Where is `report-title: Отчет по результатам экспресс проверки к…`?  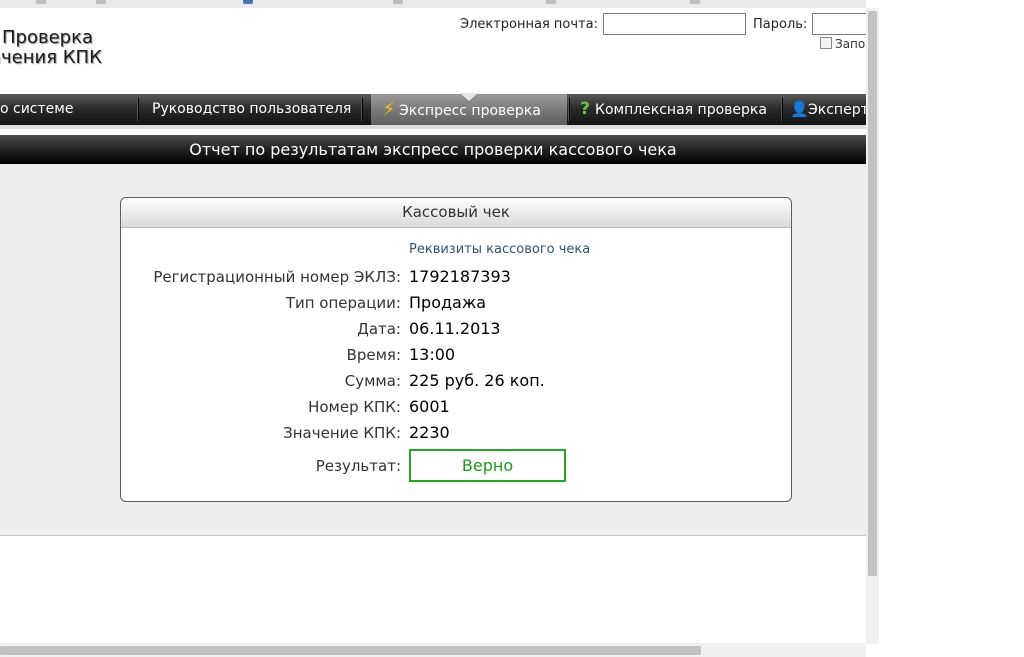
report-title: Отчет по результатам экспресс проверки к… is located at coordinates (433, 149).